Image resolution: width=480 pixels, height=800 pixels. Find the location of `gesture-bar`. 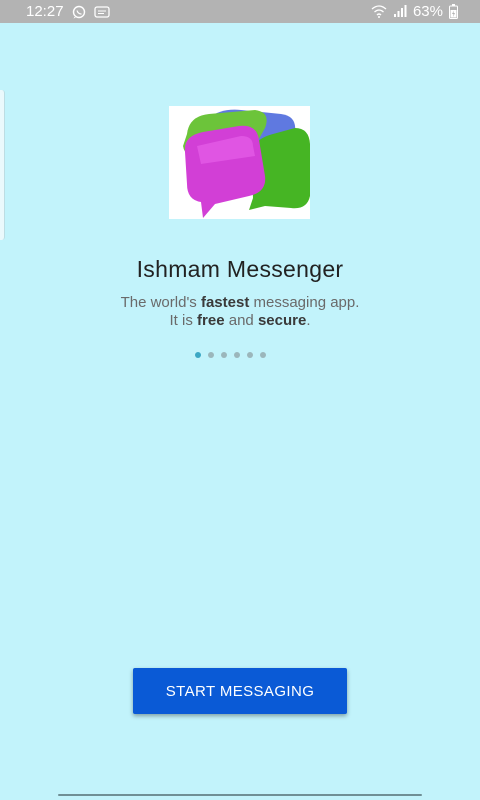

gesture-bar is located at coordinates (240, 795).